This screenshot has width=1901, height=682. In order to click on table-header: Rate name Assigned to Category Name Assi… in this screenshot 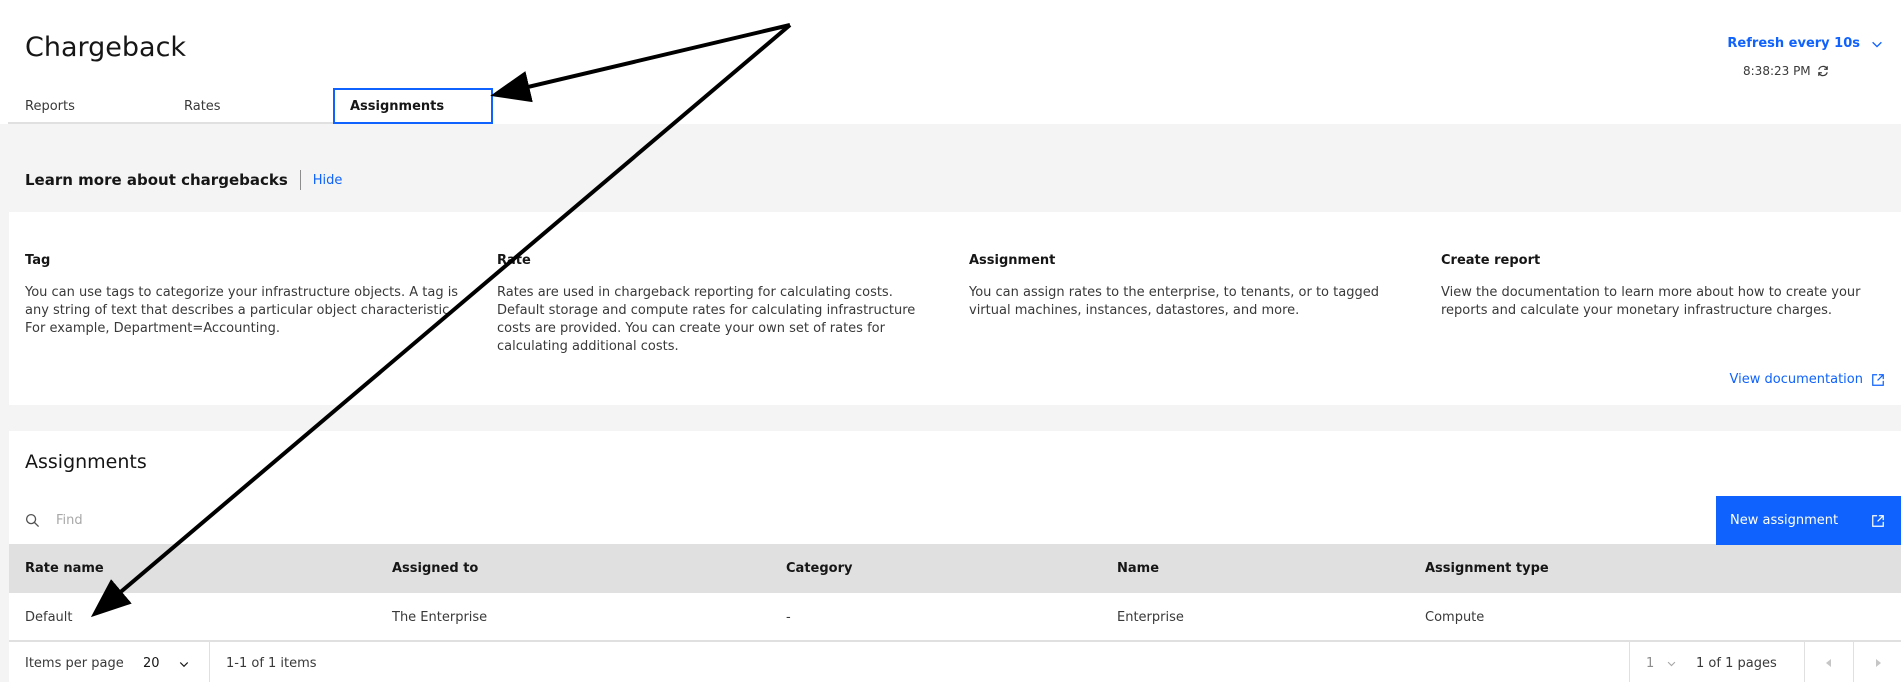, I will do `click(955, 569)`.